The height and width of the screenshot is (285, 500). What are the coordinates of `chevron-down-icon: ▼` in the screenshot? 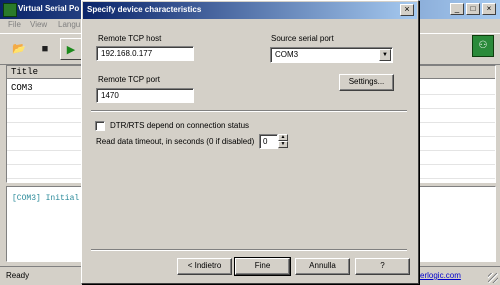 It's located at (385, 55).